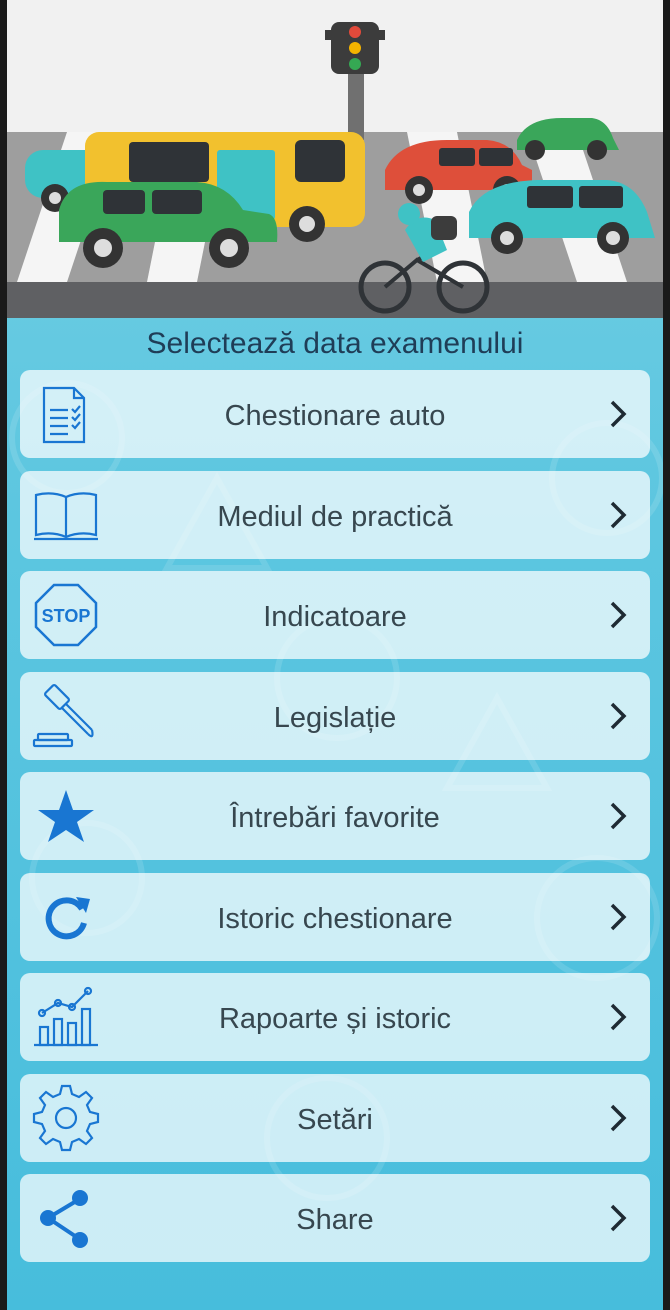 Image resolution: width=670 pixels, height=1310 pixels. I want to click on menu-label: Setări, so click(335, 1119).